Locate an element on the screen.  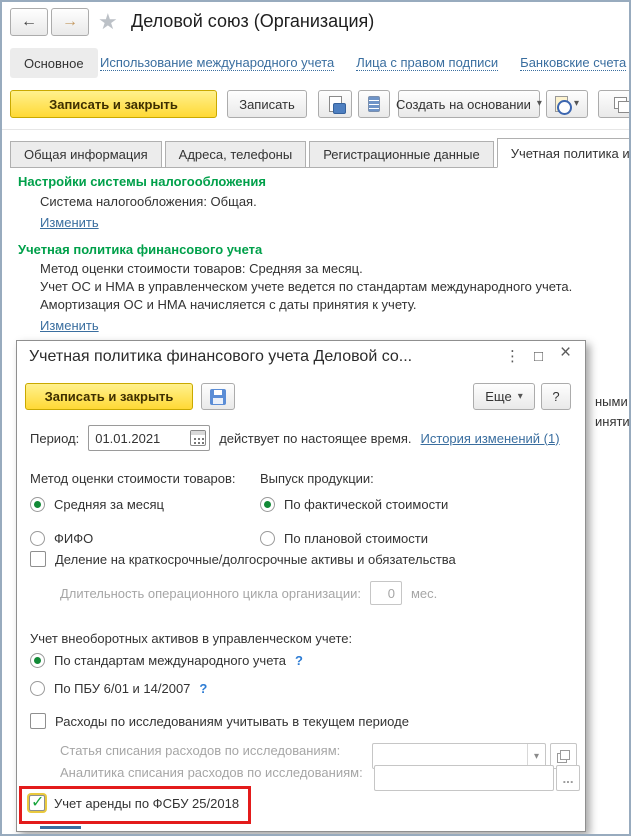
more-button: Еще ▾ is located at coordinates (504, 396).